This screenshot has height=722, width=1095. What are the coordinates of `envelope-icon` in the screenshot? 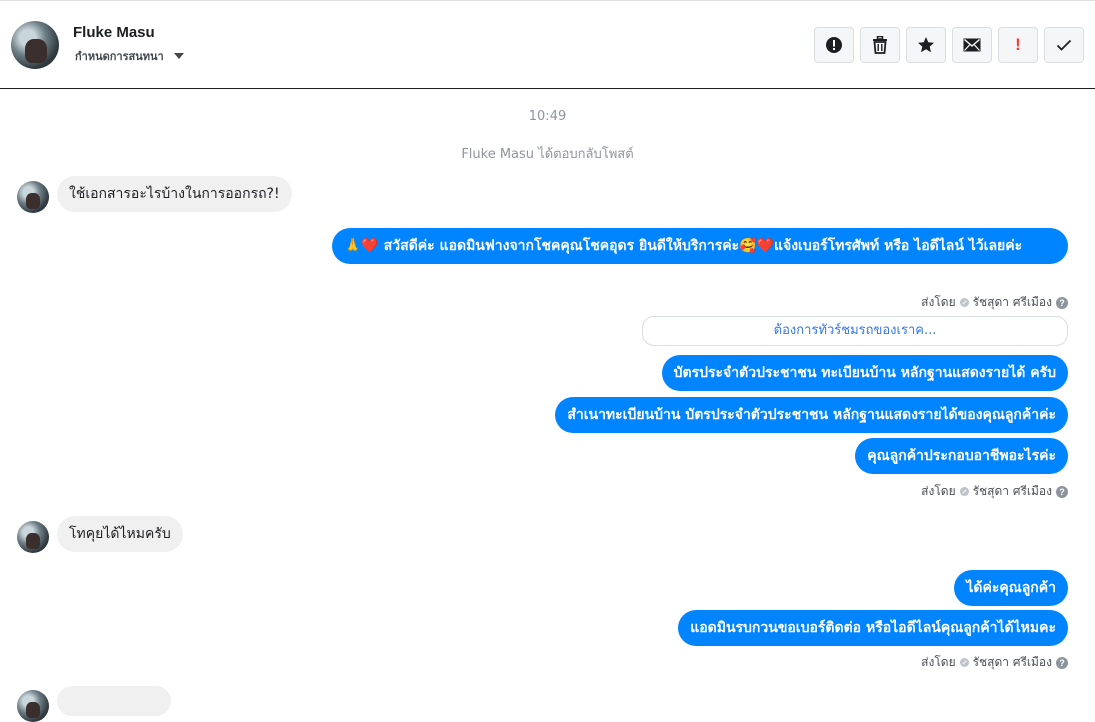 It's located at (972, 45).